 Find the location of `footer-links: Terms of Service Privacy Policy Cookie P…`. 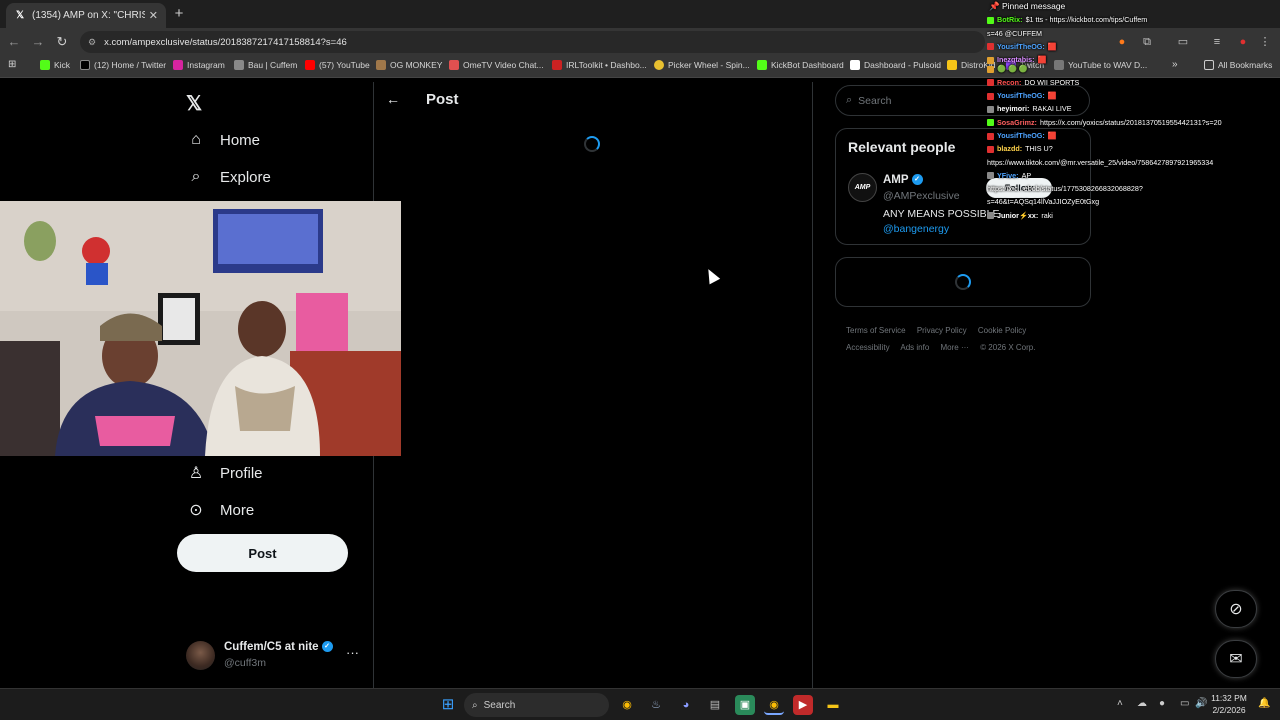

footer-links: Terms of Service Privacy Policy Cookie P… is located at coordinates (966, 339).